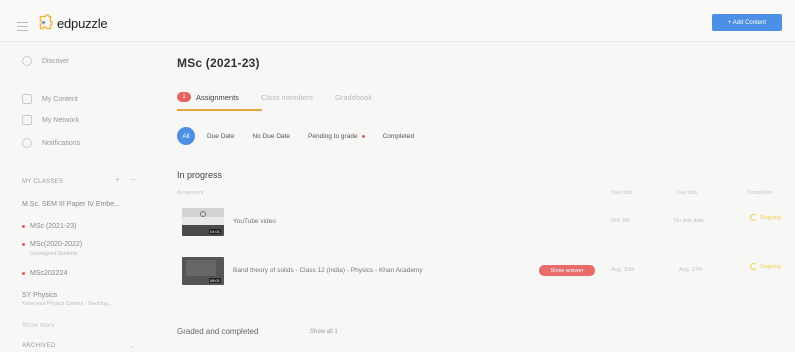 The image size is (795, 352). What do you see at coordinates (363, 136) in the screenshot?
I see `pending-dot-icon` at bounding box center [363, 136].